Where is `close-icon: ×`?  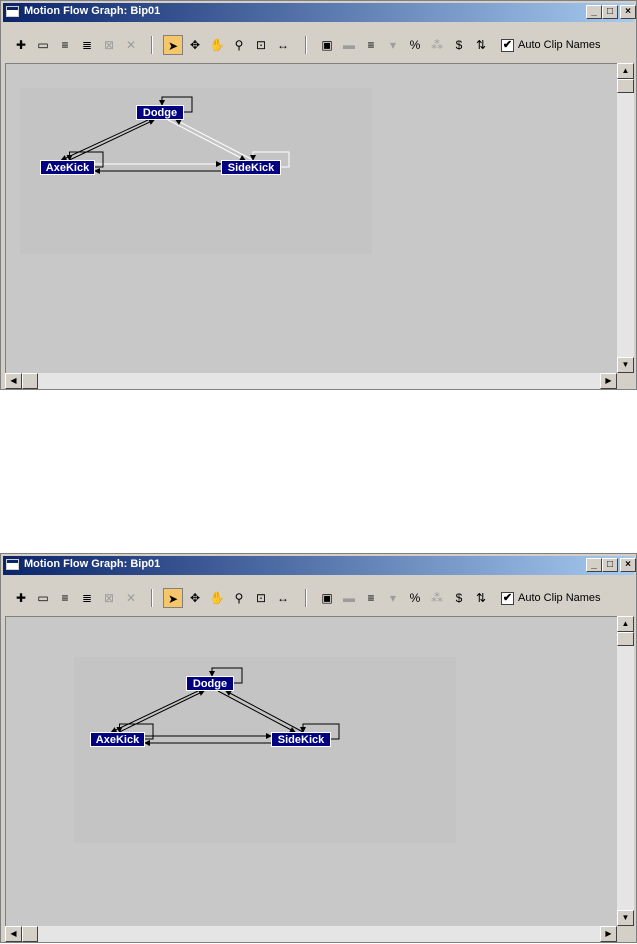 close-icon: × is located at coordinates (628, 564).